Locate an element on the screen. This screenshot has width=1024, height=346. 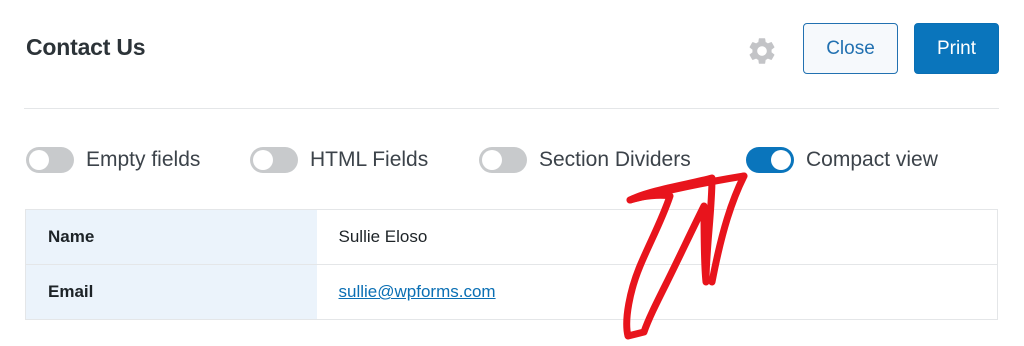
toggle-compact-view: Compact view is located at coordinates (842, 160).